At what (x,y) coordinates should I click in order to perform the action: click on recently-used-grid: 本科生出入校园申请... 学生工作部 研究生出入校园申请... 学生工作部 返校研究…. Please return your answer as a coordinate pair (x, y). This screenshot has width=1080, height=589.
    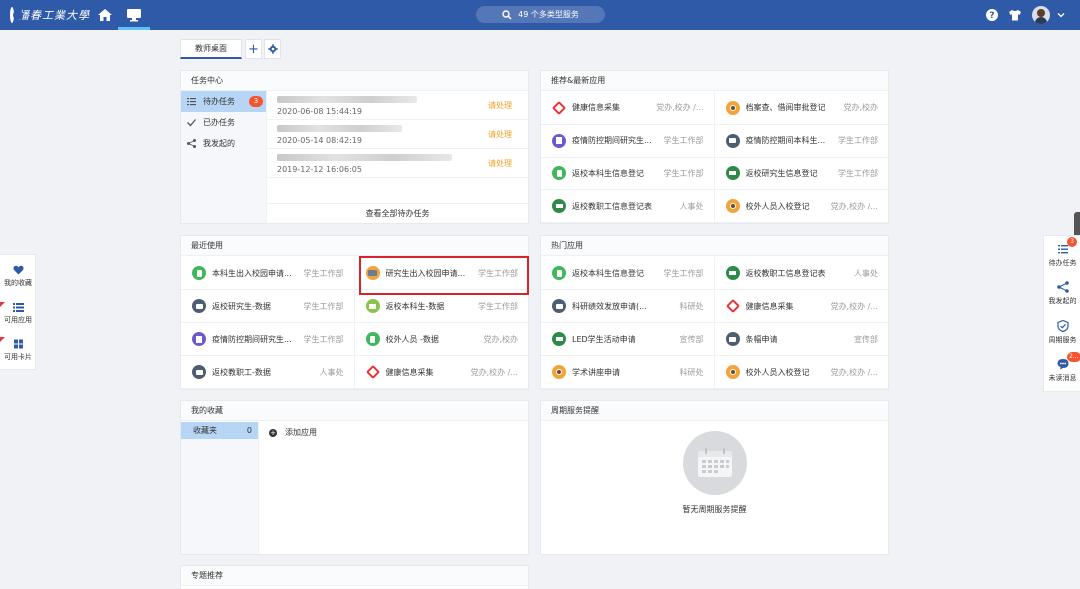
    Looking at the image, I should click on (354, 323).